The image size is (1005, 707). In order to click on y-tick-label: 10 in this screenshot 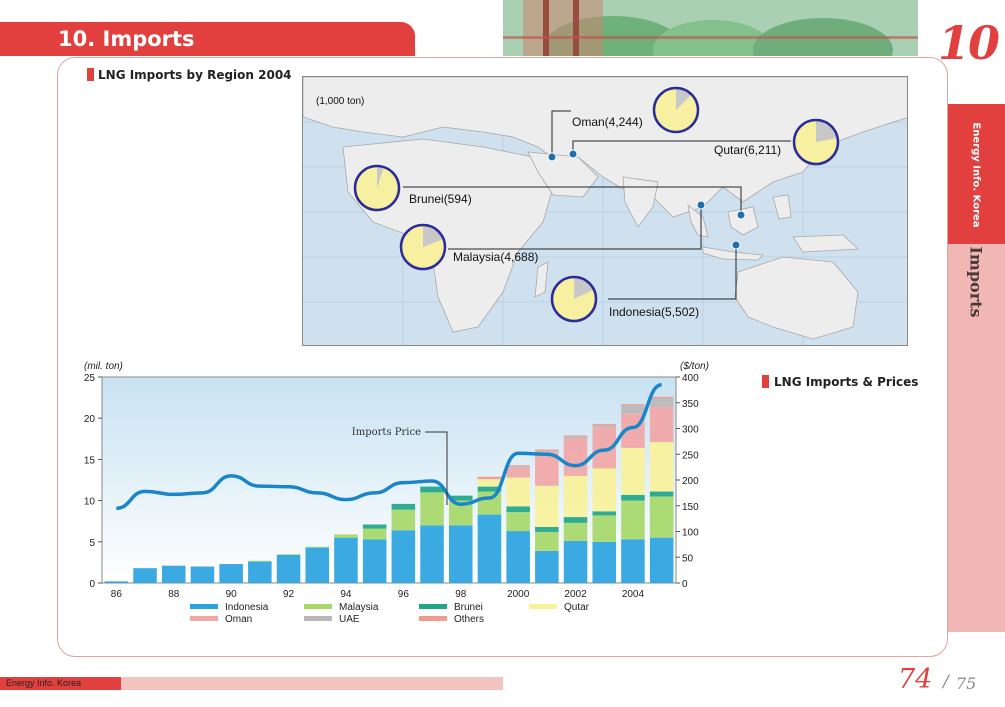, I will do `click(90, 502)`.